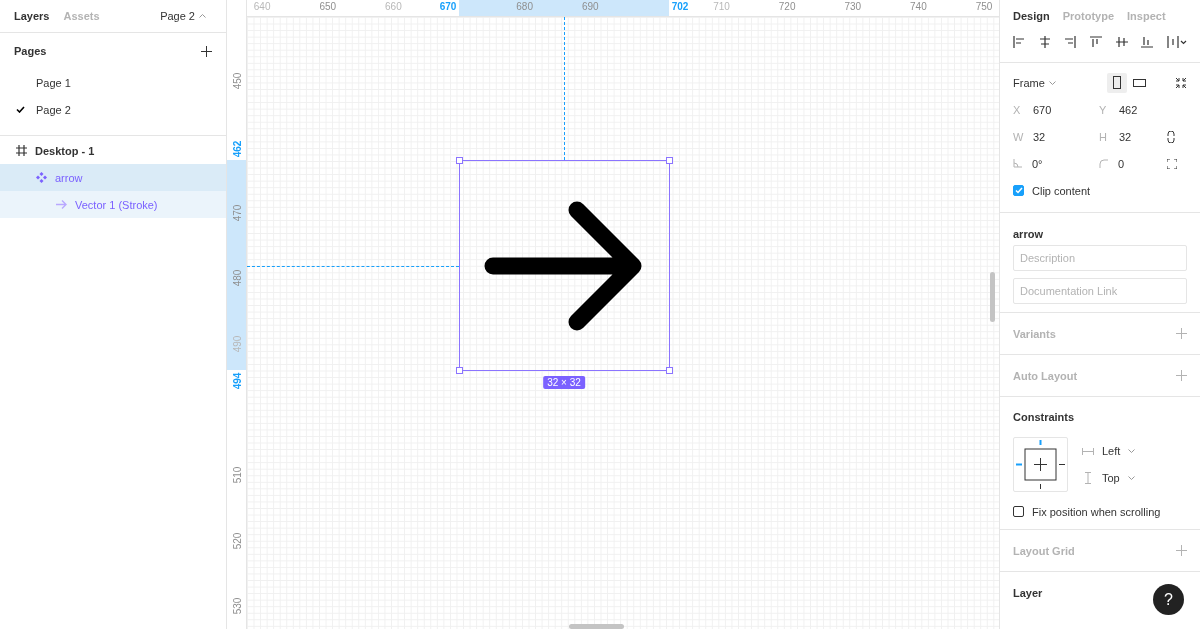  I want to click on field-value: 462, so click(1128, 109).